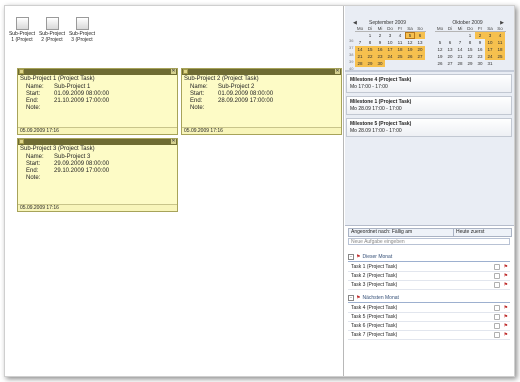 This screenshot has width=520, height=382. I want to click on project-icon-2: Sub-Project 2 (Project, so click(52, 30).